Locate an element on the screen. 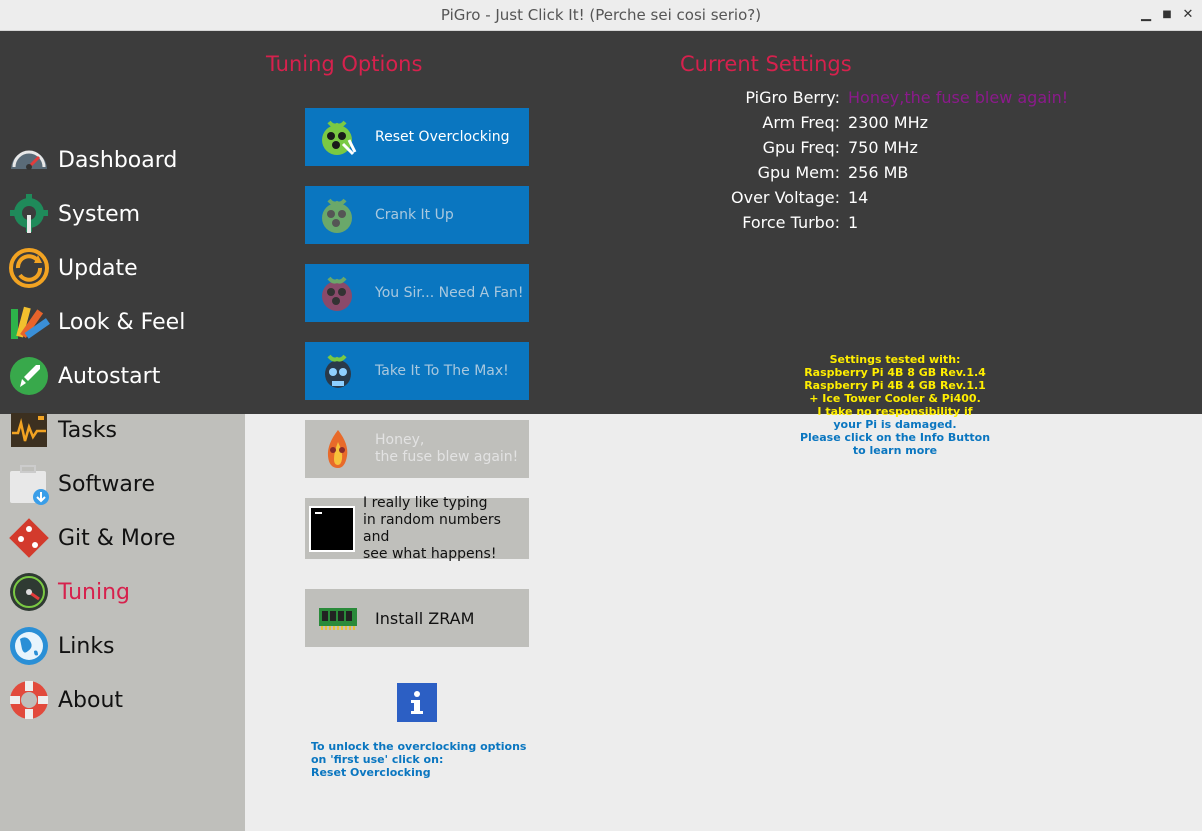 This screenshot has height=831, width=1202. notice-line: I take no responsibility if is located at coordinates (895, 411).